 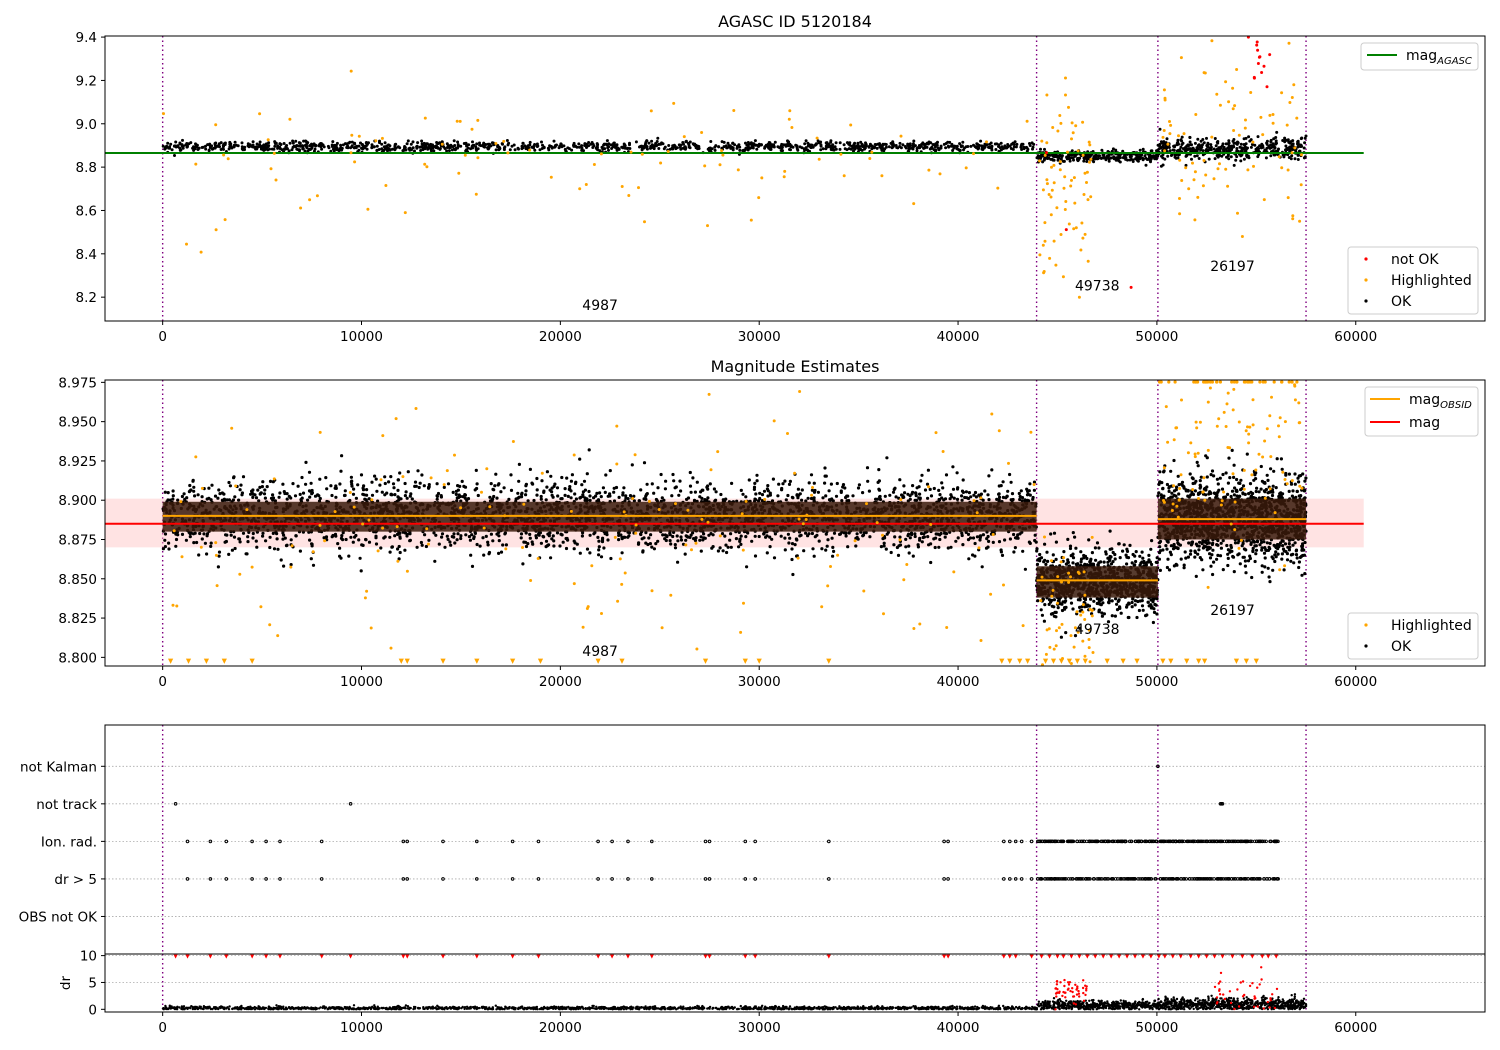 What do you see at coordinates (795, 21) in the screenshot?
I see `panel-title: AGASC ID 5120184` at bounding box center [795, 21].